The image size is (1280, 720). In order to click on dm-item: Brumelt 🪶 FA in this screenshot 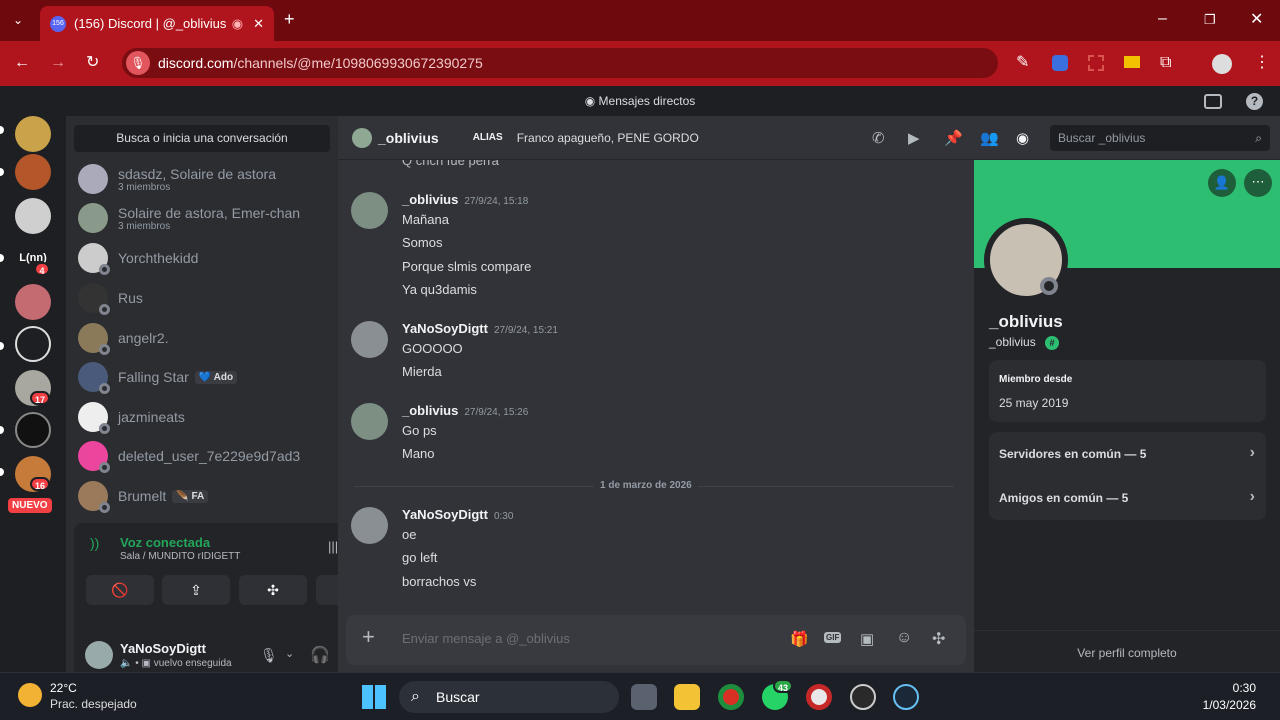, I will do `click(203, 496)`.